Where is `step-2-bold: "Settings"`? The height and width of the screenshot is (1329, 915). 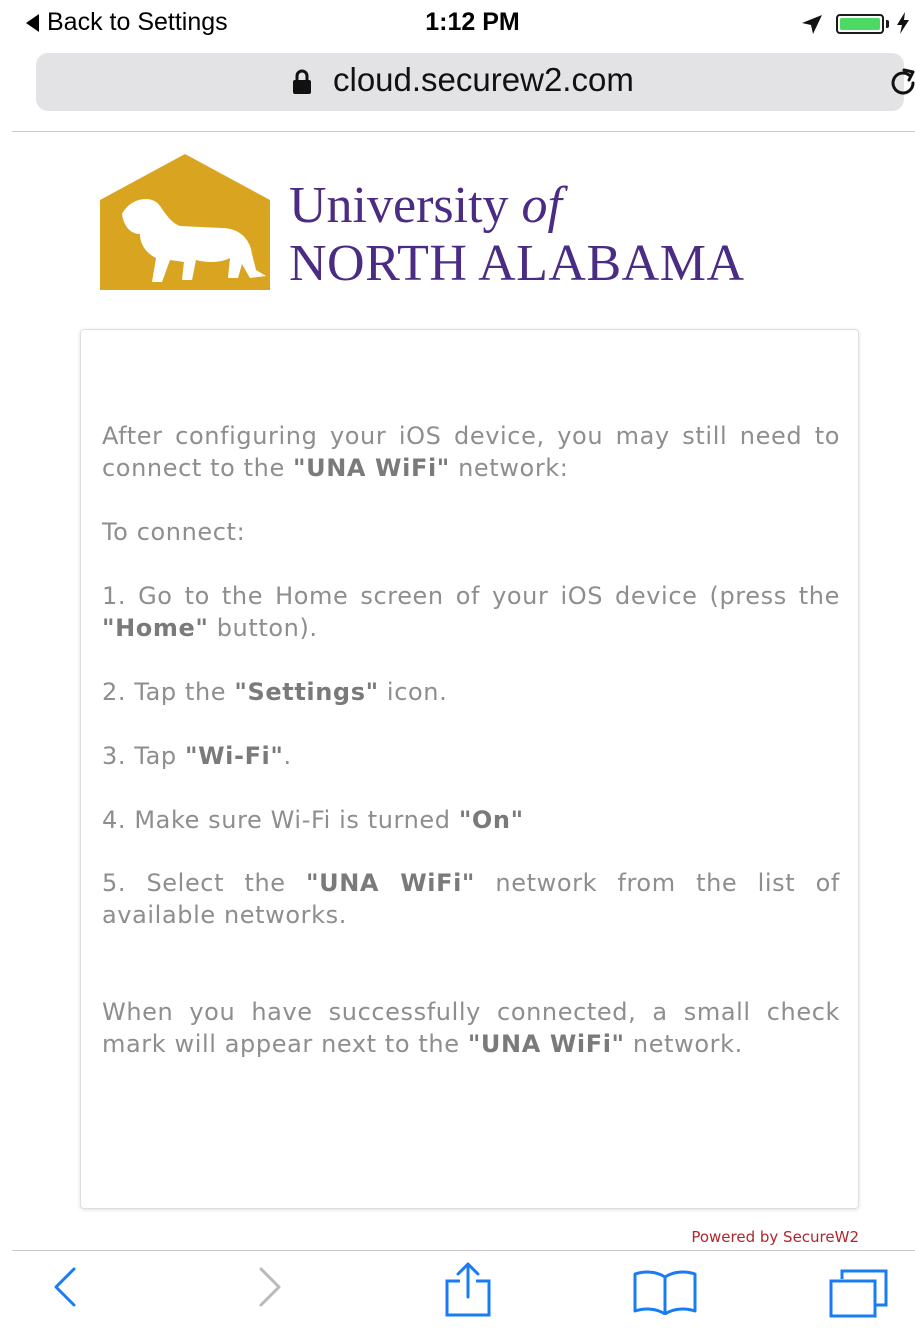 step-2-bold: "Settings" is located at coordinates (306, 692).